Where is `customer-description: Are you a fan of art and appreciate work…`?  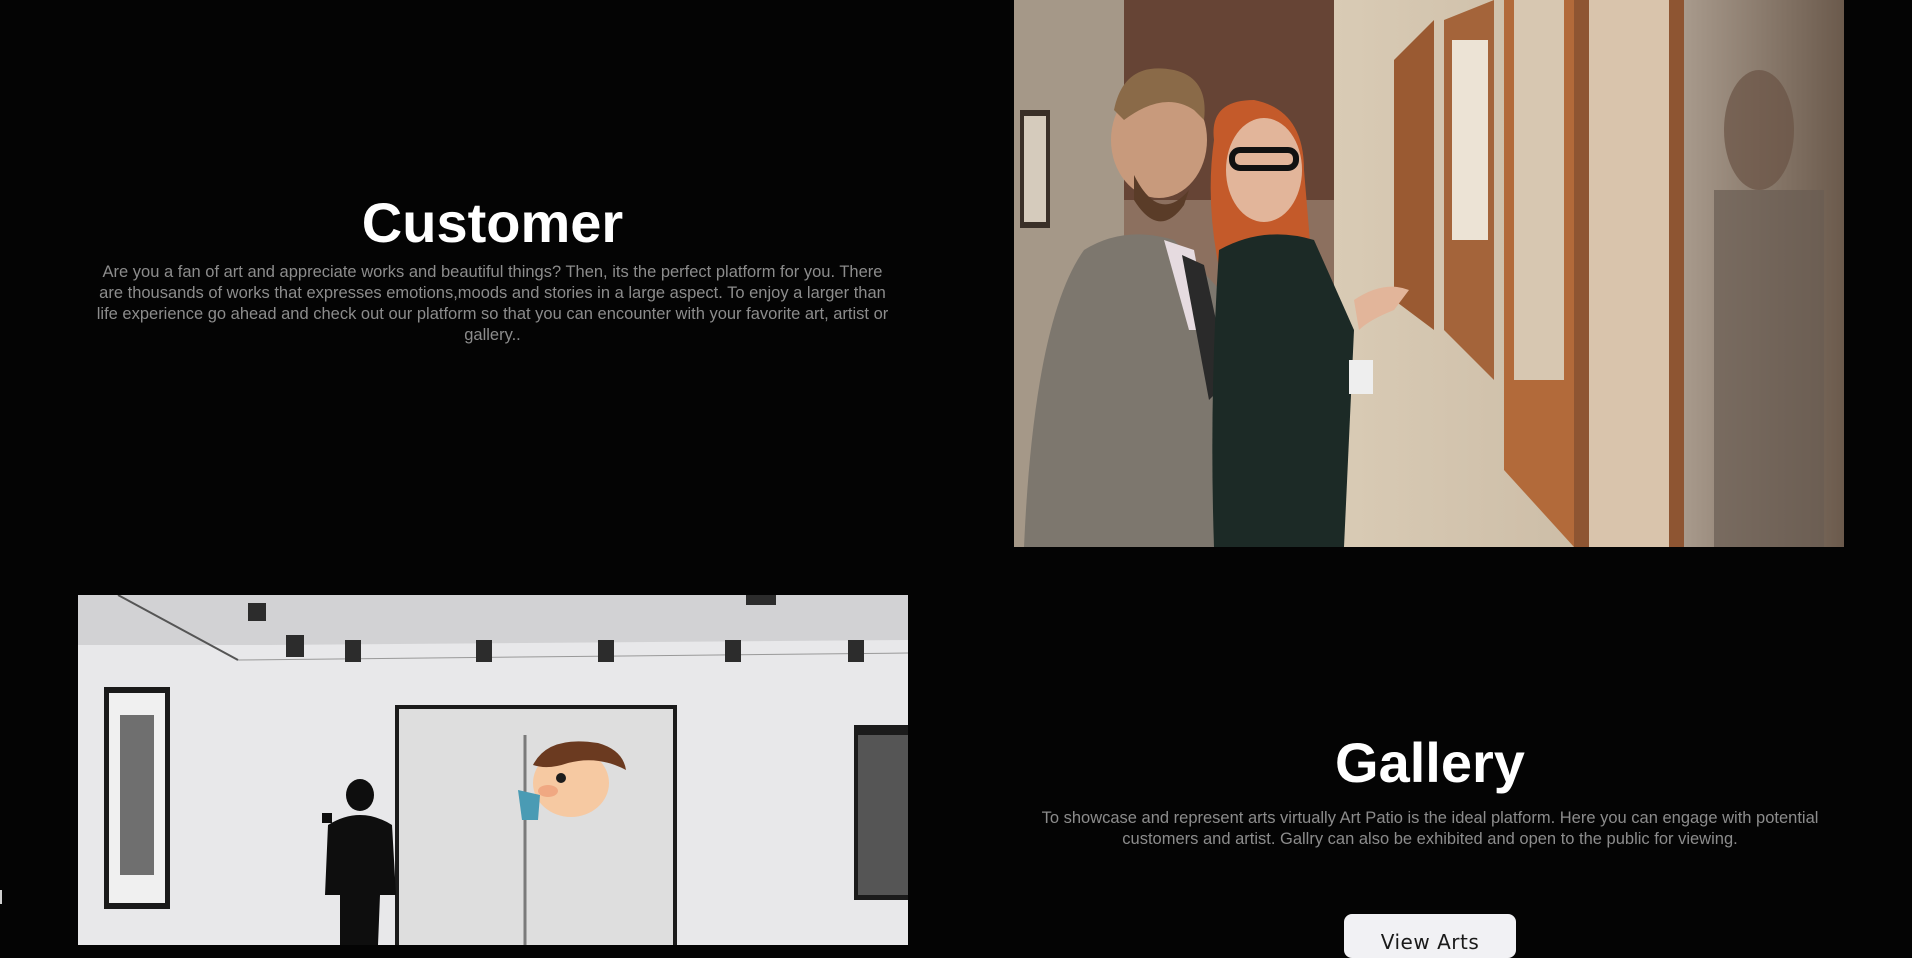
customer-description: Are you a fan of art and appreciate work… is located at coordinates (492, 303).